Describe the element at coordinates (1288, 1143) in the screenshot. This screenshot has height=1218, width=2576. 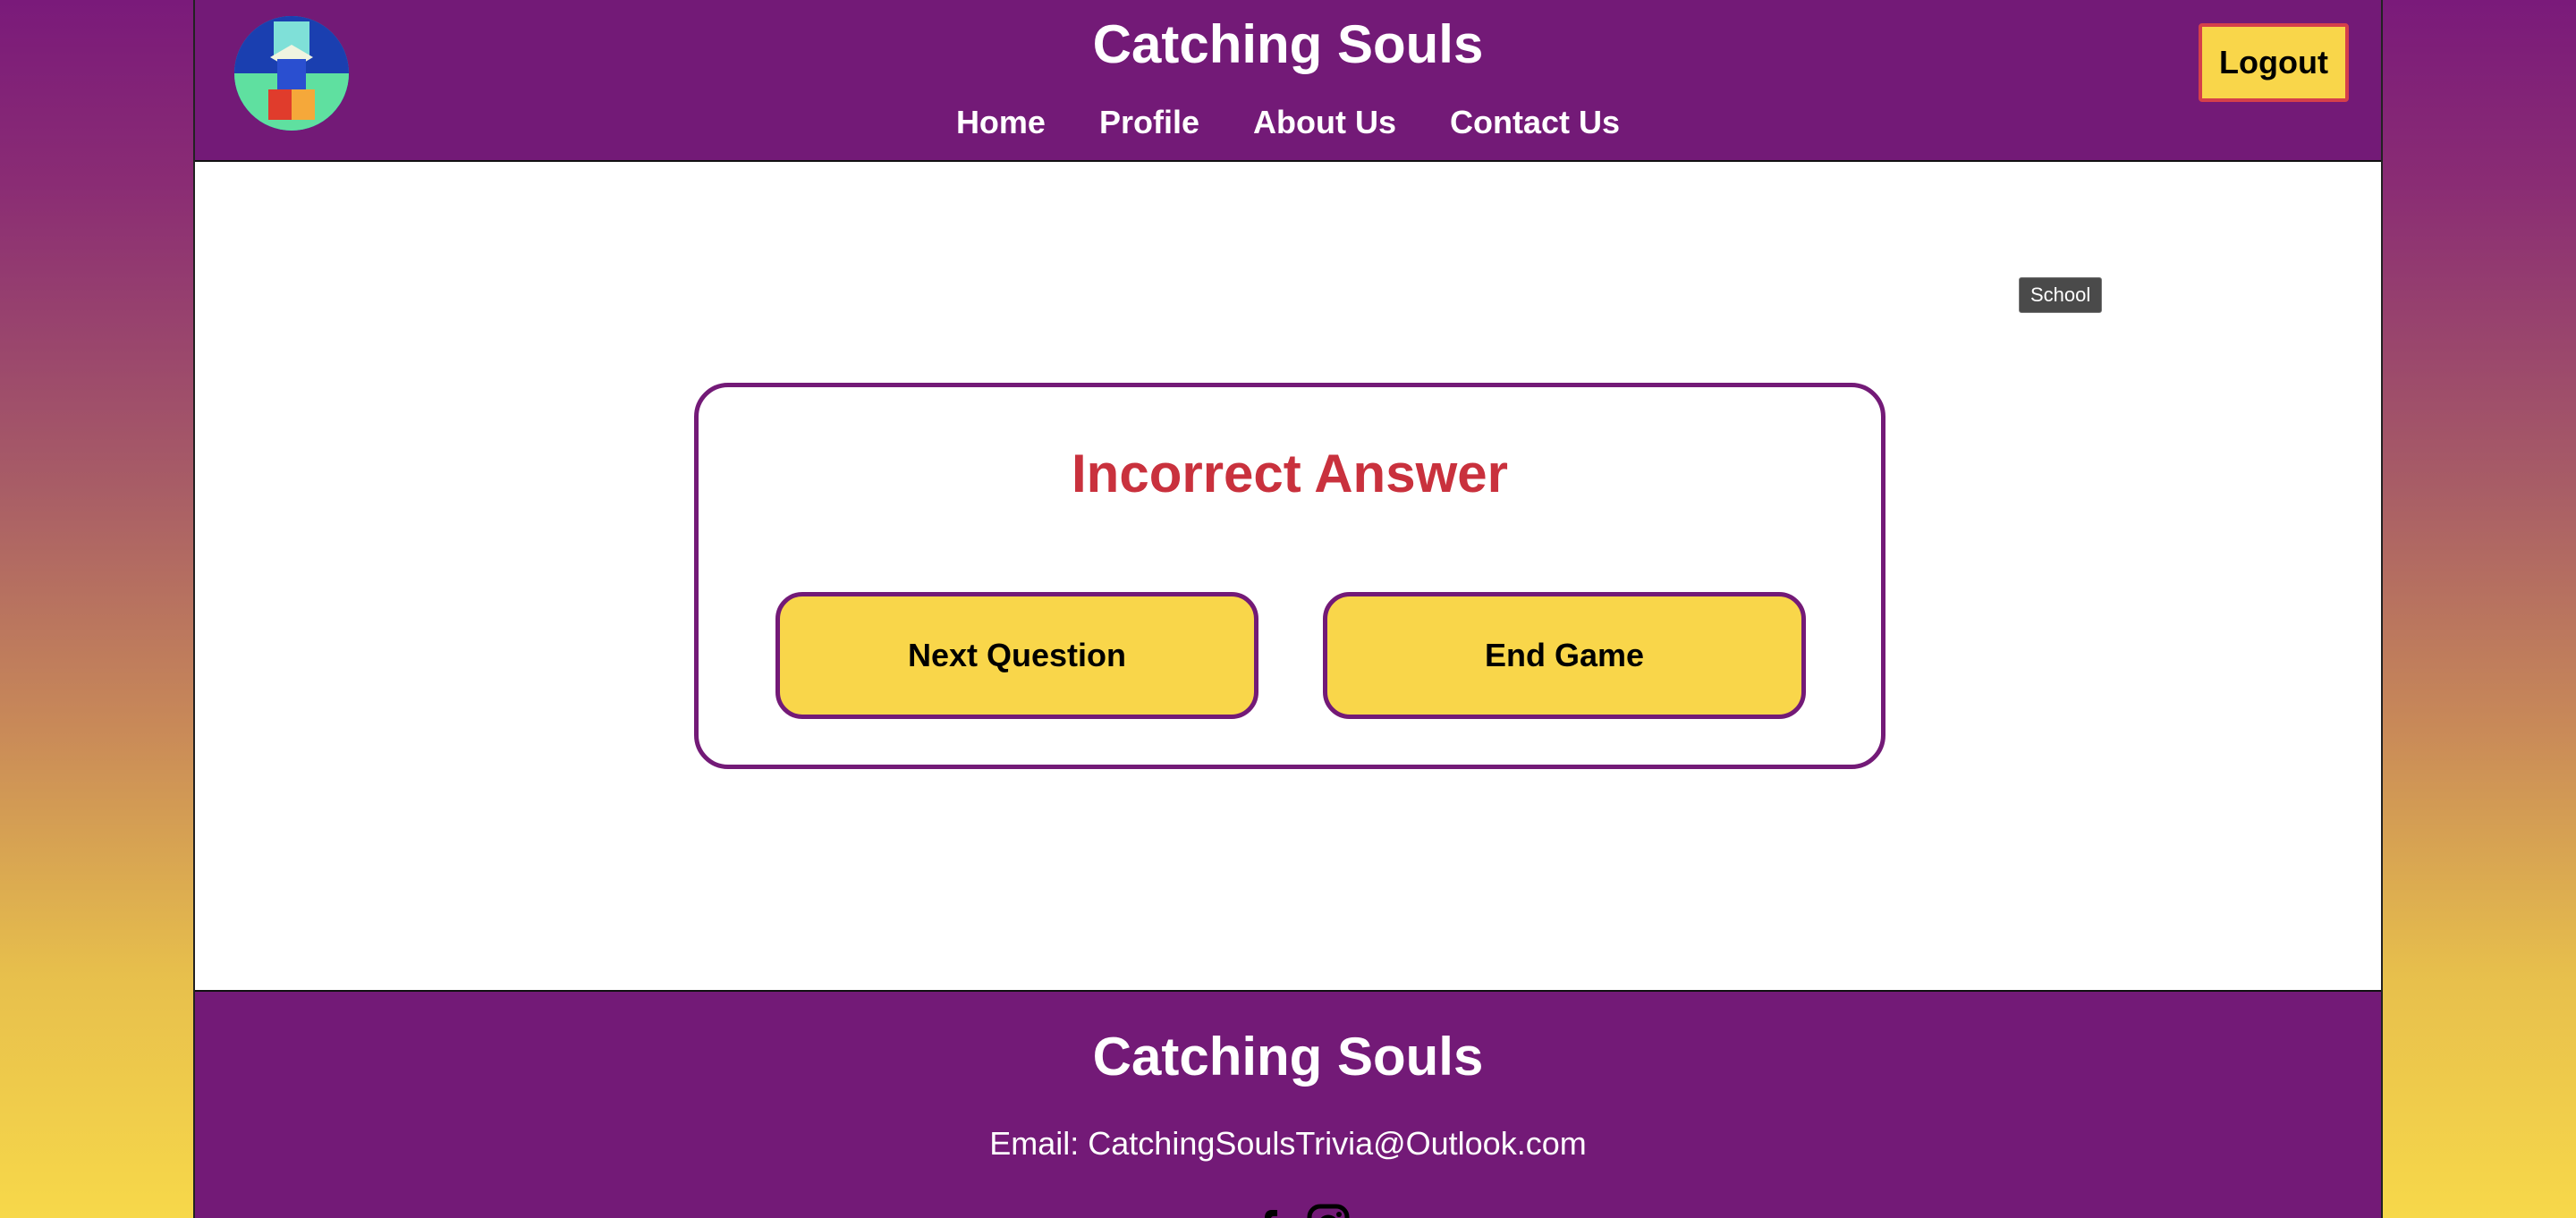
I see `footer-email: Email: CatchingSoulsTrivia@Outlook.com` at that location.